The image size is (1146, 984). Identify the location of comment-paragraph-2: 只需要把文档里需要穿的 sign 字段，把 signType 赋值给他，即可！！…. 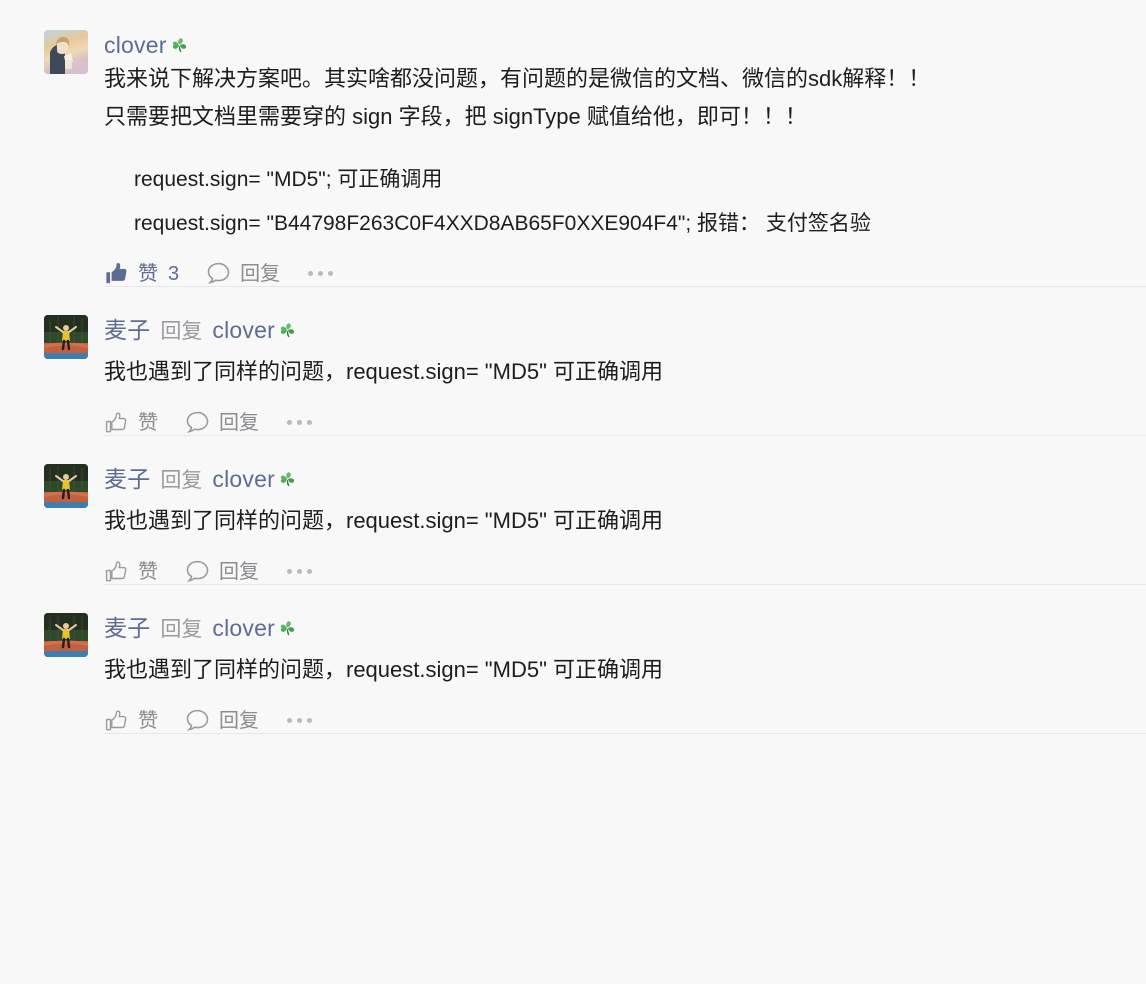
(455, 116).